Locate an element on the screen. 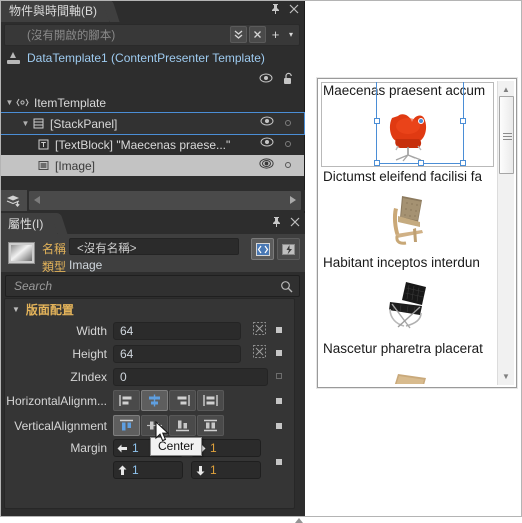  list-item-text: Dictumst eleifend facilisi fa is located at coordinates (403, 176).